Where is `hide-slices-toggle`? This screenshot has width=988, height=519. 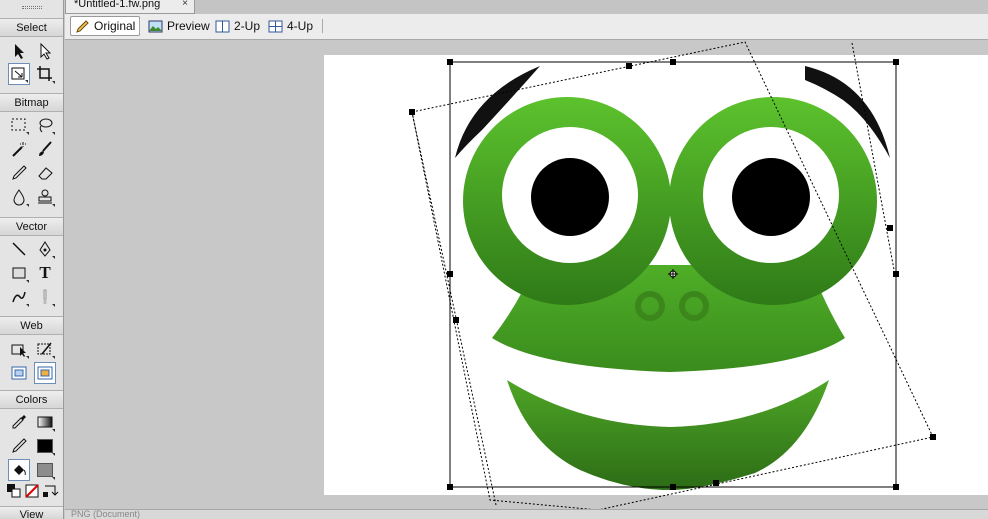
hide-slices-toggle is located at coordinates (19, 373).